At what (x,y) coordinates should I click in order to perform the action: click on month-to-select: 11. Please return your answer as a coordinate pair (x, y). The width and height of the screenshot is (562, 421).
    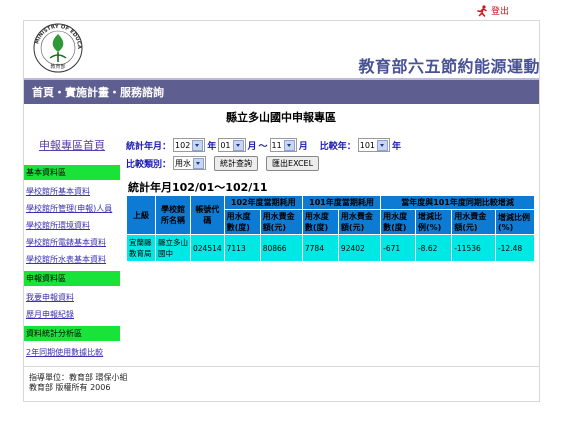
    Looking at the image, I should click on (283, 145).